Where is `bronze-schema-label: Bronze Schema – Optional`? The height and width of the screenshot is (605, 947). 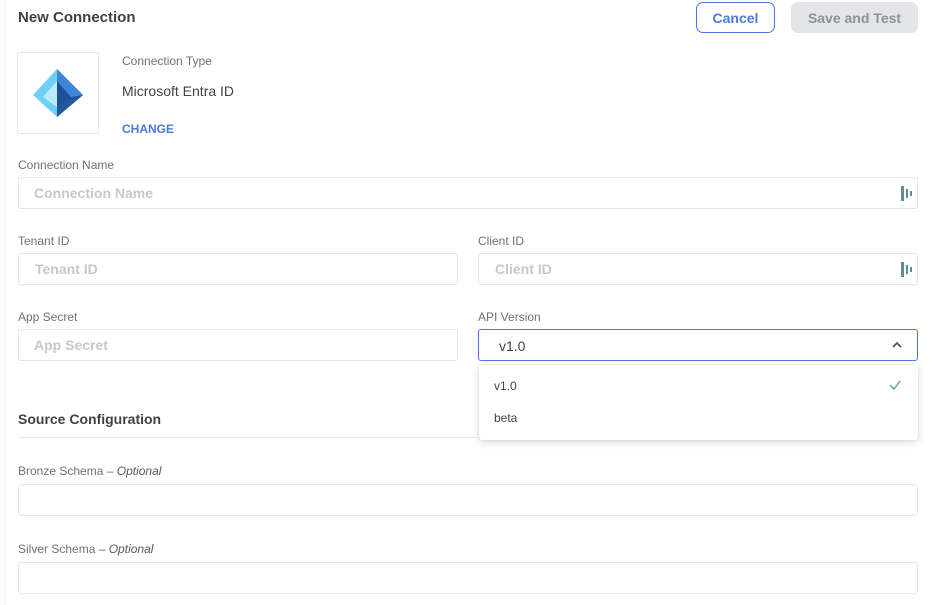 bronze-schema-label: Bronze Schema – Optional is located at coordinates (89, 471).